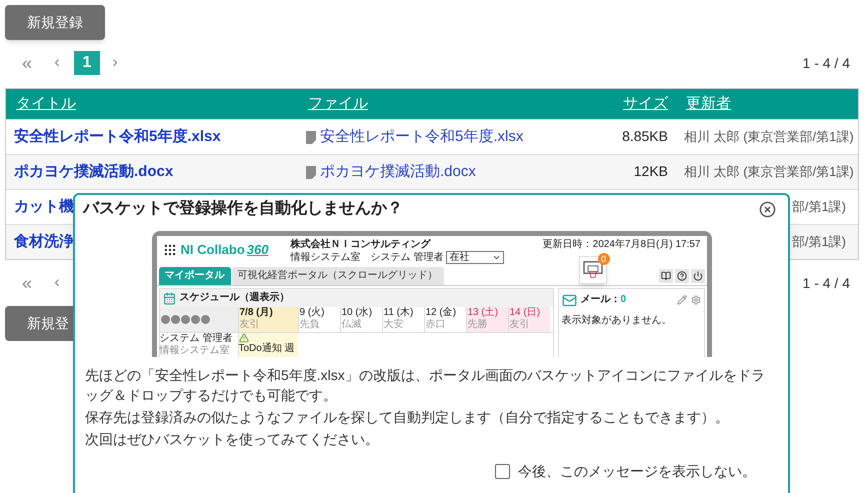  What do you see at coordinates (338, 276) in the screenshot?
I see `portal-tab: 可視化経営ポータル（スクロールグリッド）` at bounding box center [338, 276].